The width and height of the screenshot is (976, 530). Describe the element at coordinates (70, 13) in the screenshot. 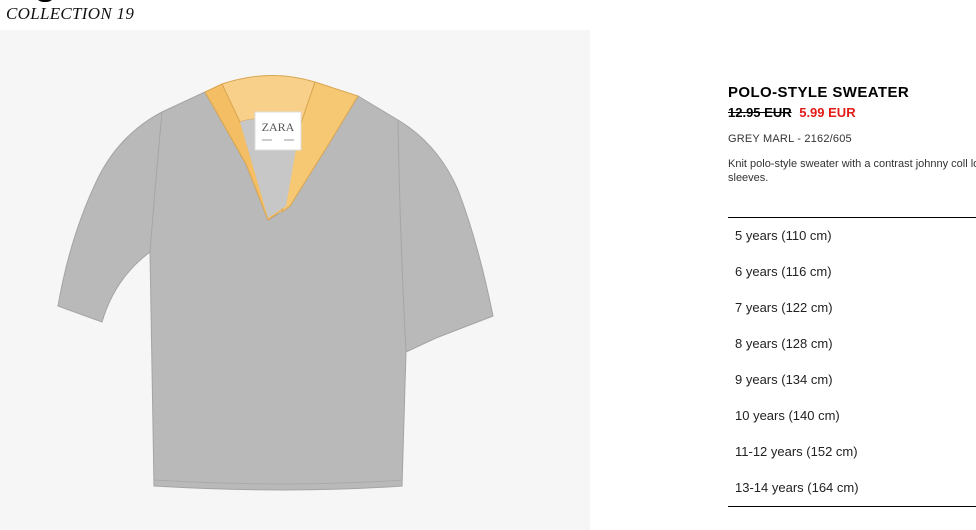

I see `collection-label: COLLECTION 19` at that location.